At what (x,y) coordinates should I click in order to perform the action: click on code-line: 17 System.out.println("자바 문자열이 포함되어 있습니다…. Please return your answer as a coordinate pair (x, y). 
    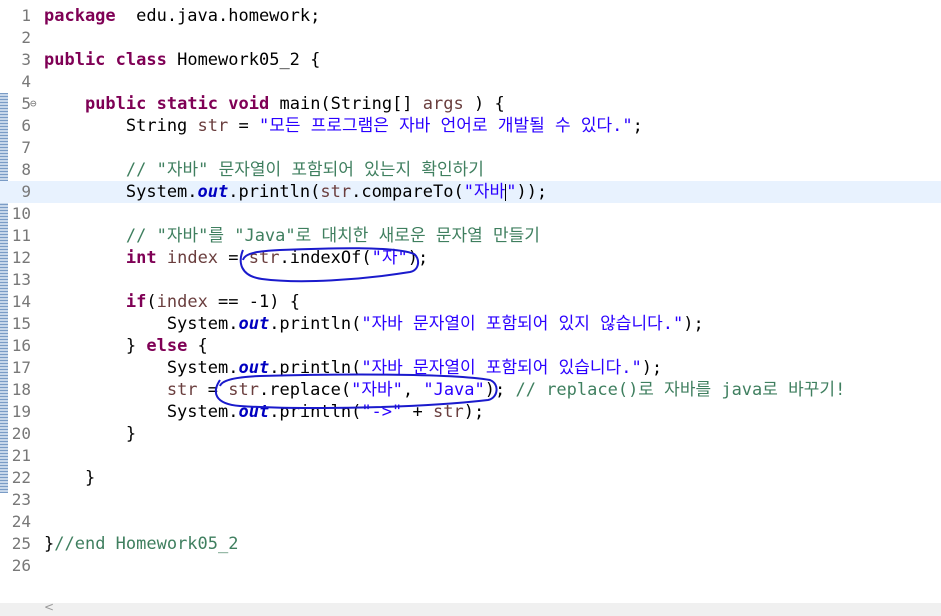
    Looking at the image, I should click on (470, 368).